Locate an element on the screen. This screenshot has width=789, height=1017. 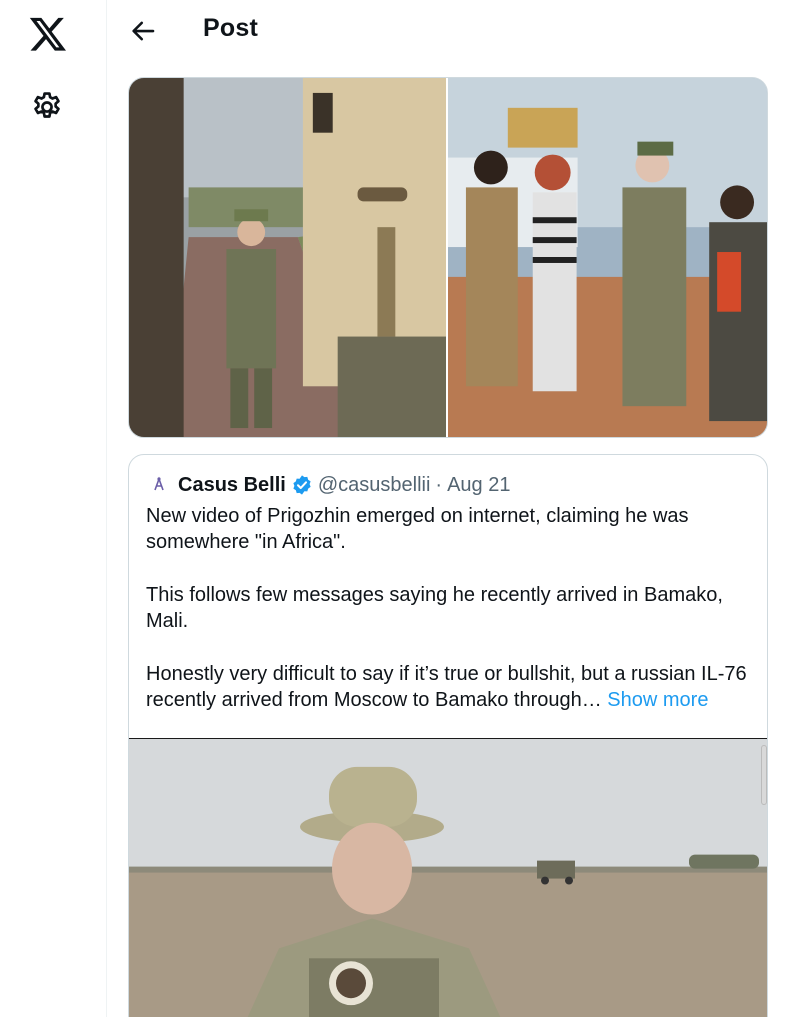
show-more-link: Show more is located at coordinates (657, 700).